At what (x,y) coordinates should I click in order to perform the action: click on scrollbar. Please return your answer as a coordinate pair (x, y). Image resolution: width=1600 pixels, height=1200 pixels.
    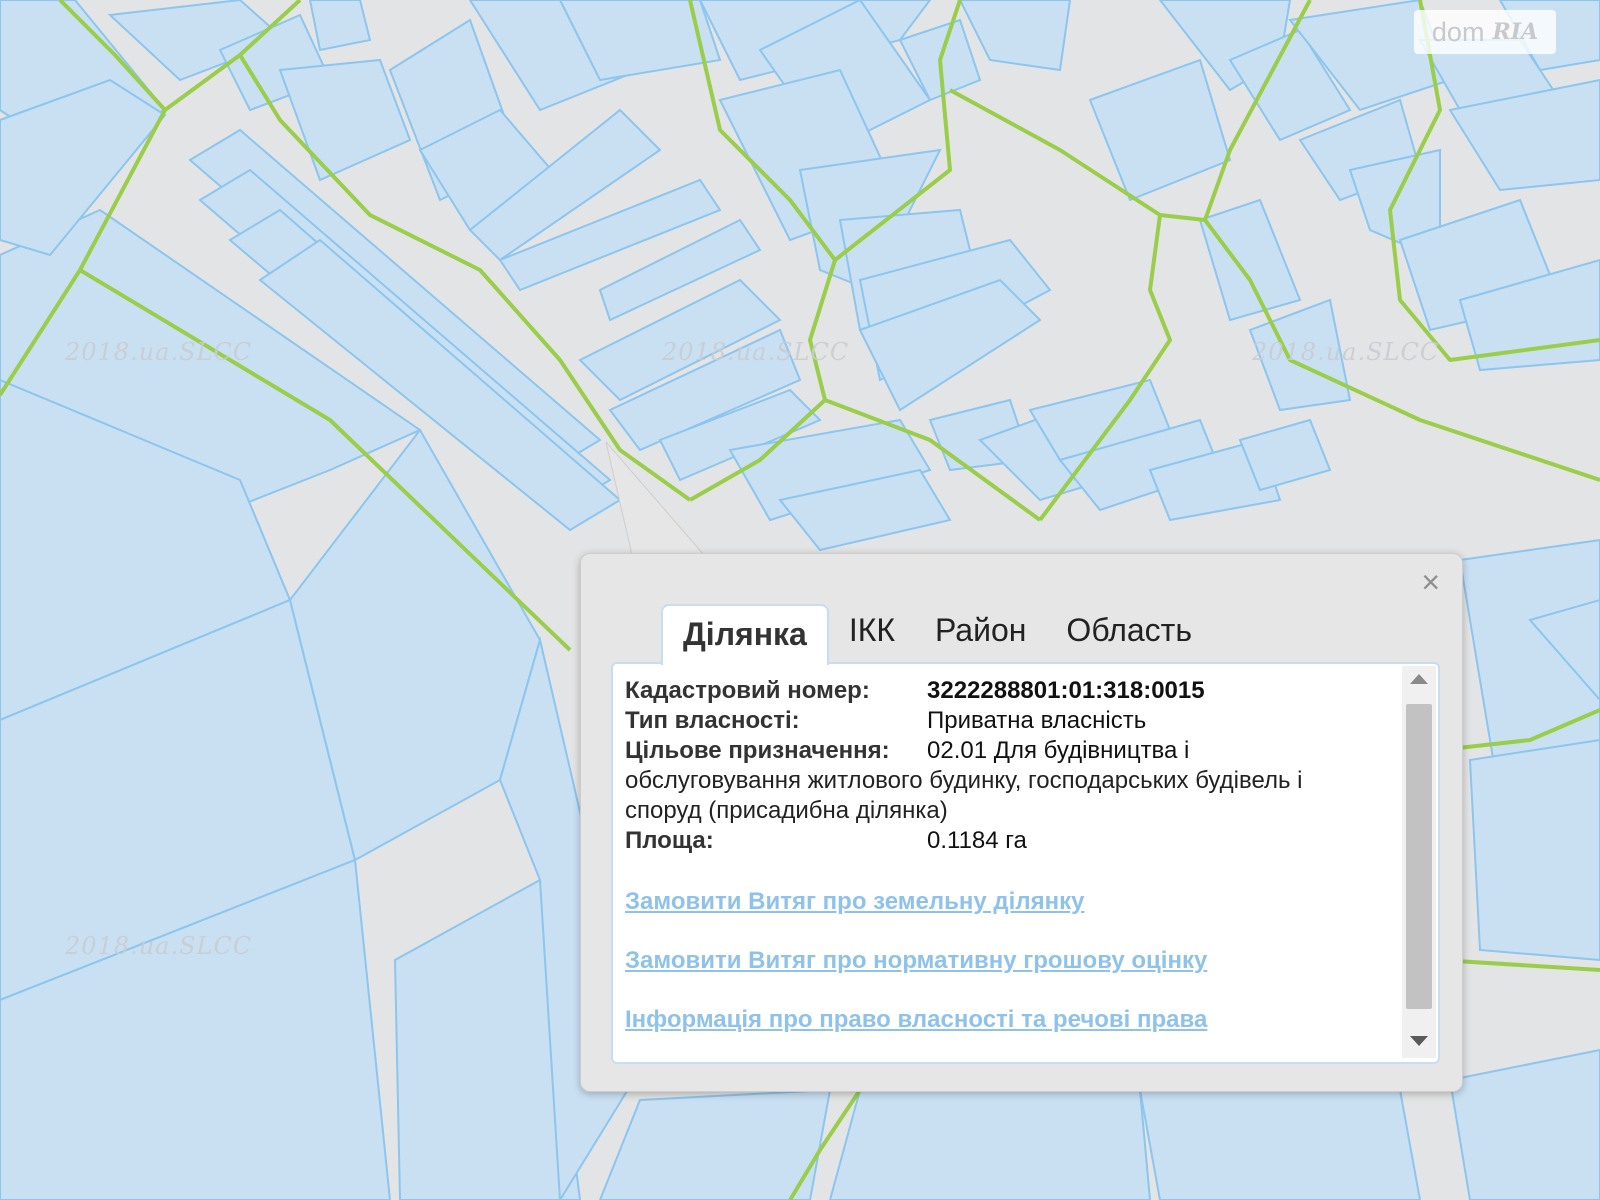
    Looking at the image, I should click on (1419, 862).